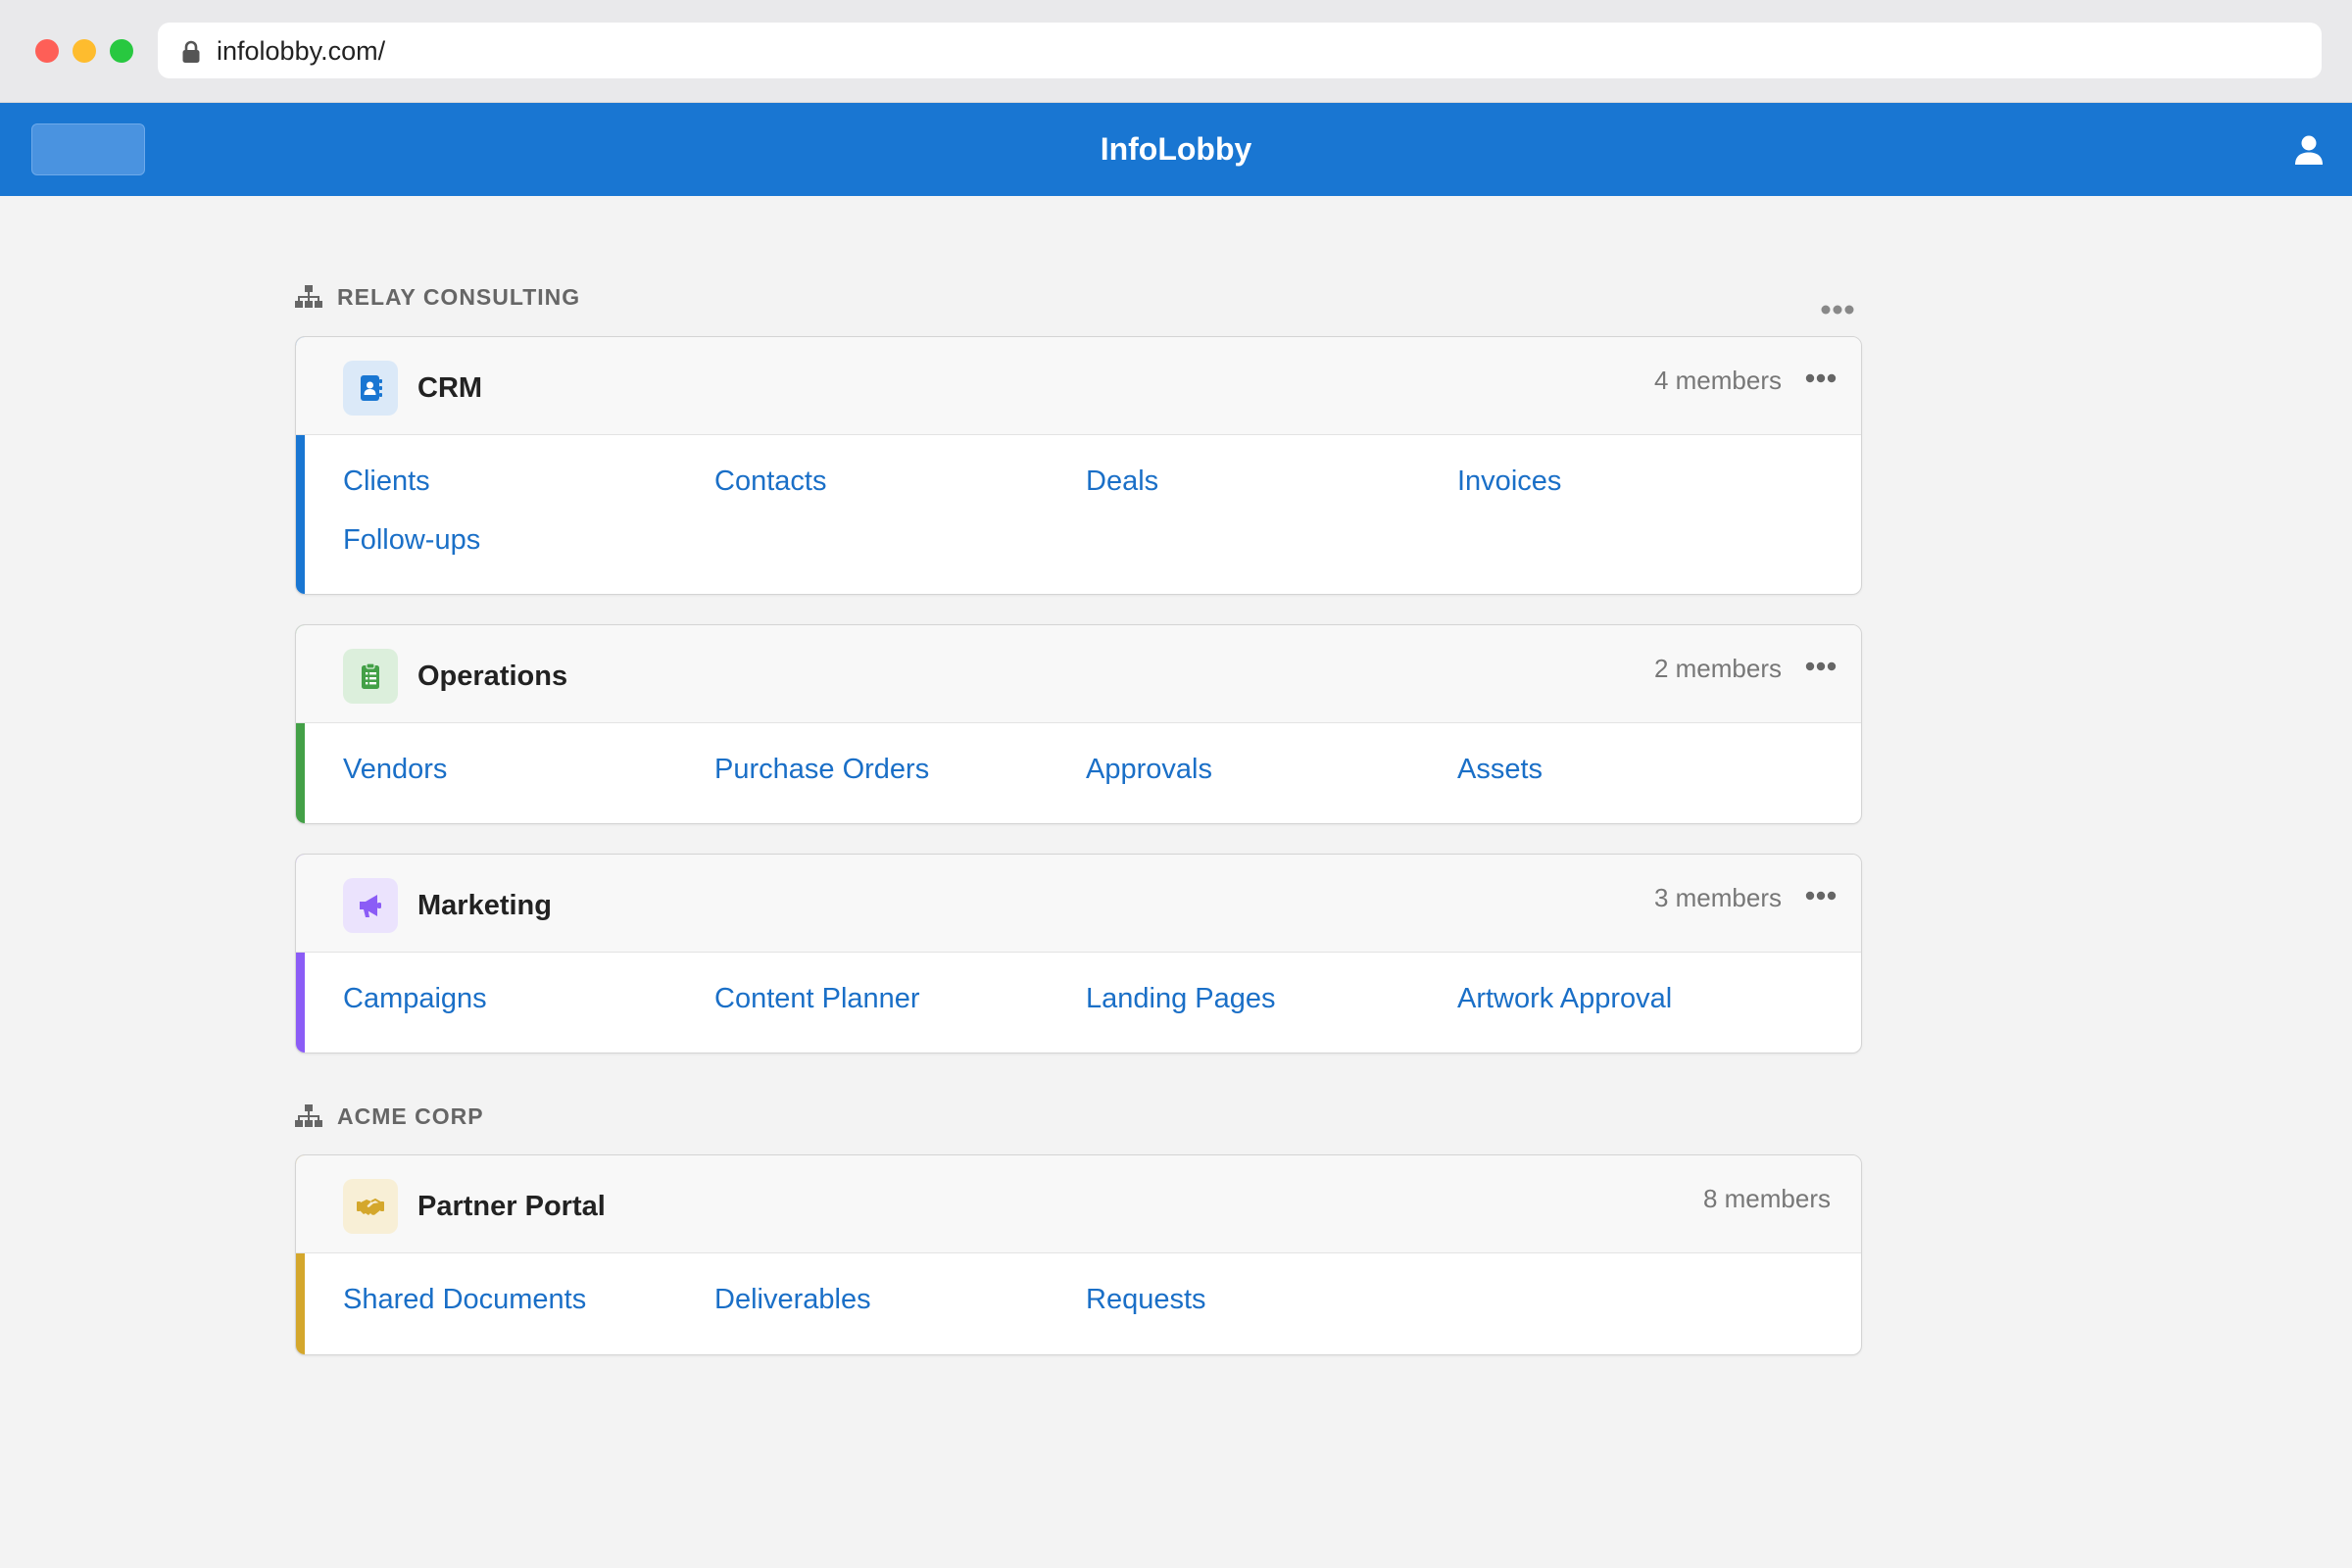 The width and height of the screenshot is (2352, 1568). I want to click on card-links: Shared Documents Deliverables Requests, so click(1078, 1284).